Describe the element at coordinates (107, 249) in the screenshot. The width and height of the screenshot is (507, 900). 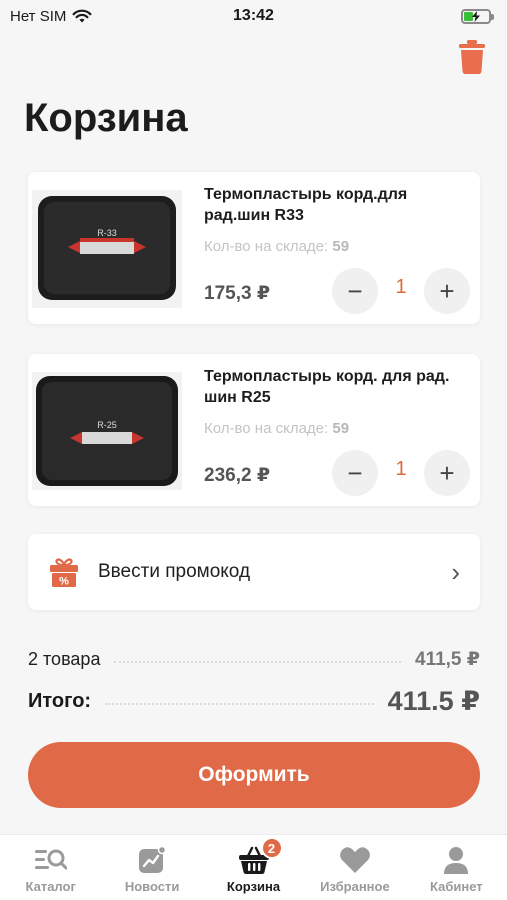
I see `product-image: R-33` at that location.